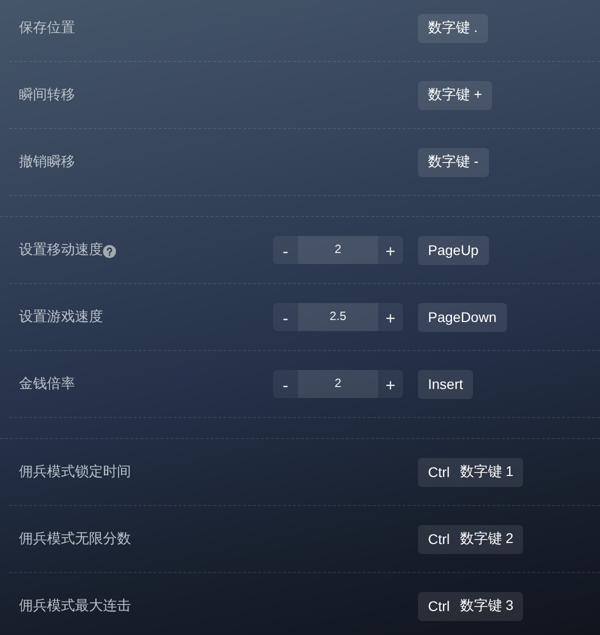 The height and width of the screenshot is (635, 600). I want to click on setting-label: 设置移动速度, so click(61, 250).